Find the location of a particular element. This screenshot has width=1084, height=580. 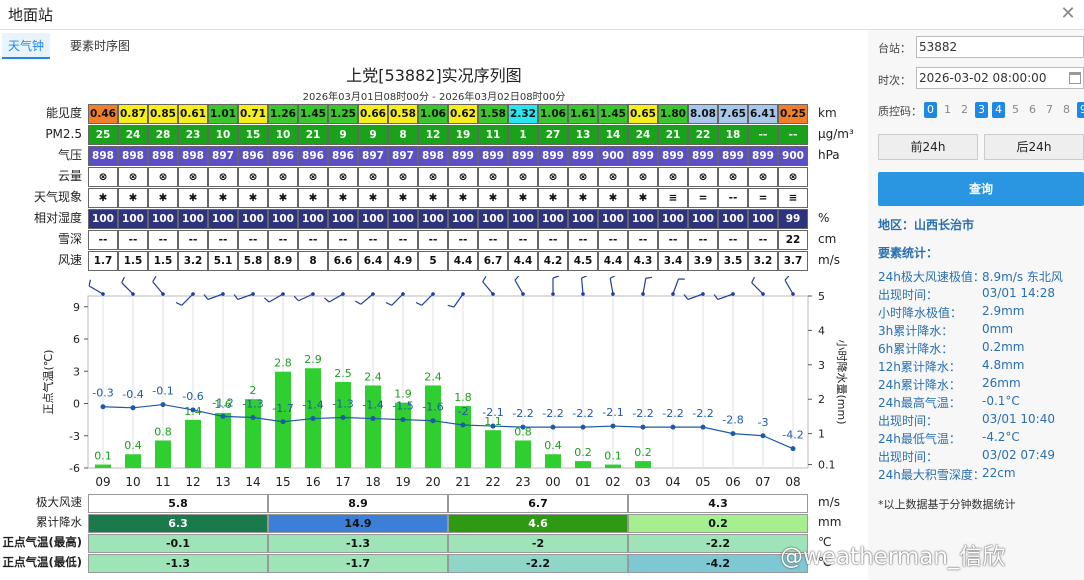

grid-cell: = is located at coordinates (763, 198).